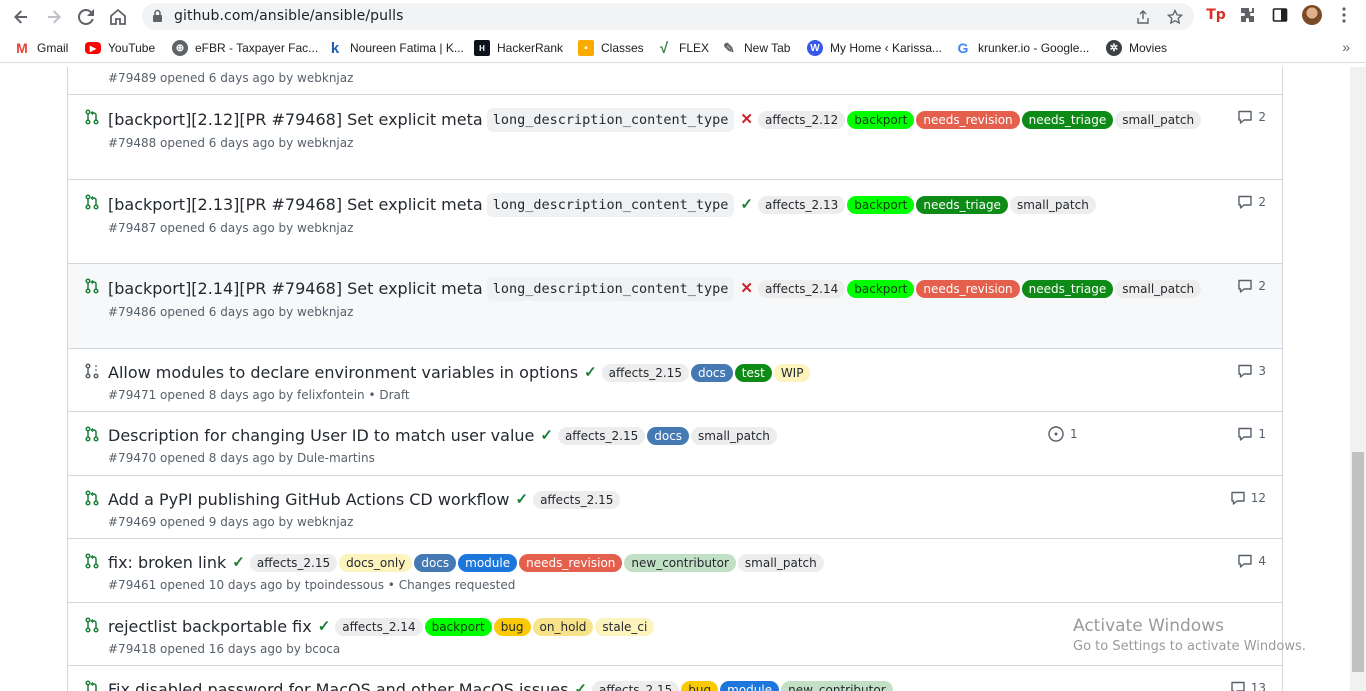 The width and height of the screenshot is (1366, 691). What do you see at coordinates (1248, 685) in the screenshot?
I see `comments-link: 13` at bounding box center [1248, 685].